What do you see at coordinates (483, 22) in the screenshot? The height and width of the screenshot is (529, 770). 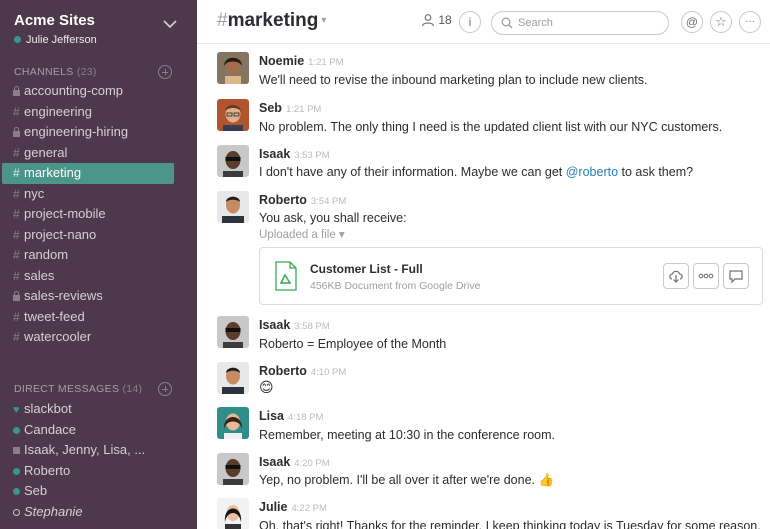 I see `channel-header: #marketing ▾ 18 i Search @ ☆ ···` at bounding box center [483, 22].